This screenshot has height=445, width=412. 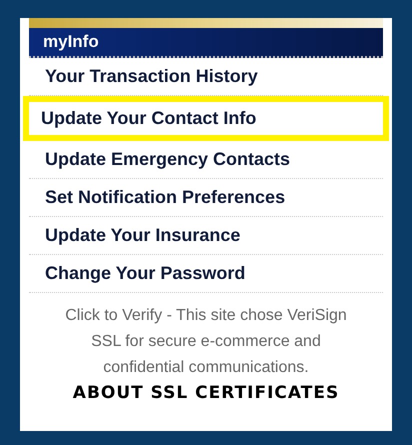 I want to click on menu-link: Set Notification Preferences, so click(x=206, y=198).